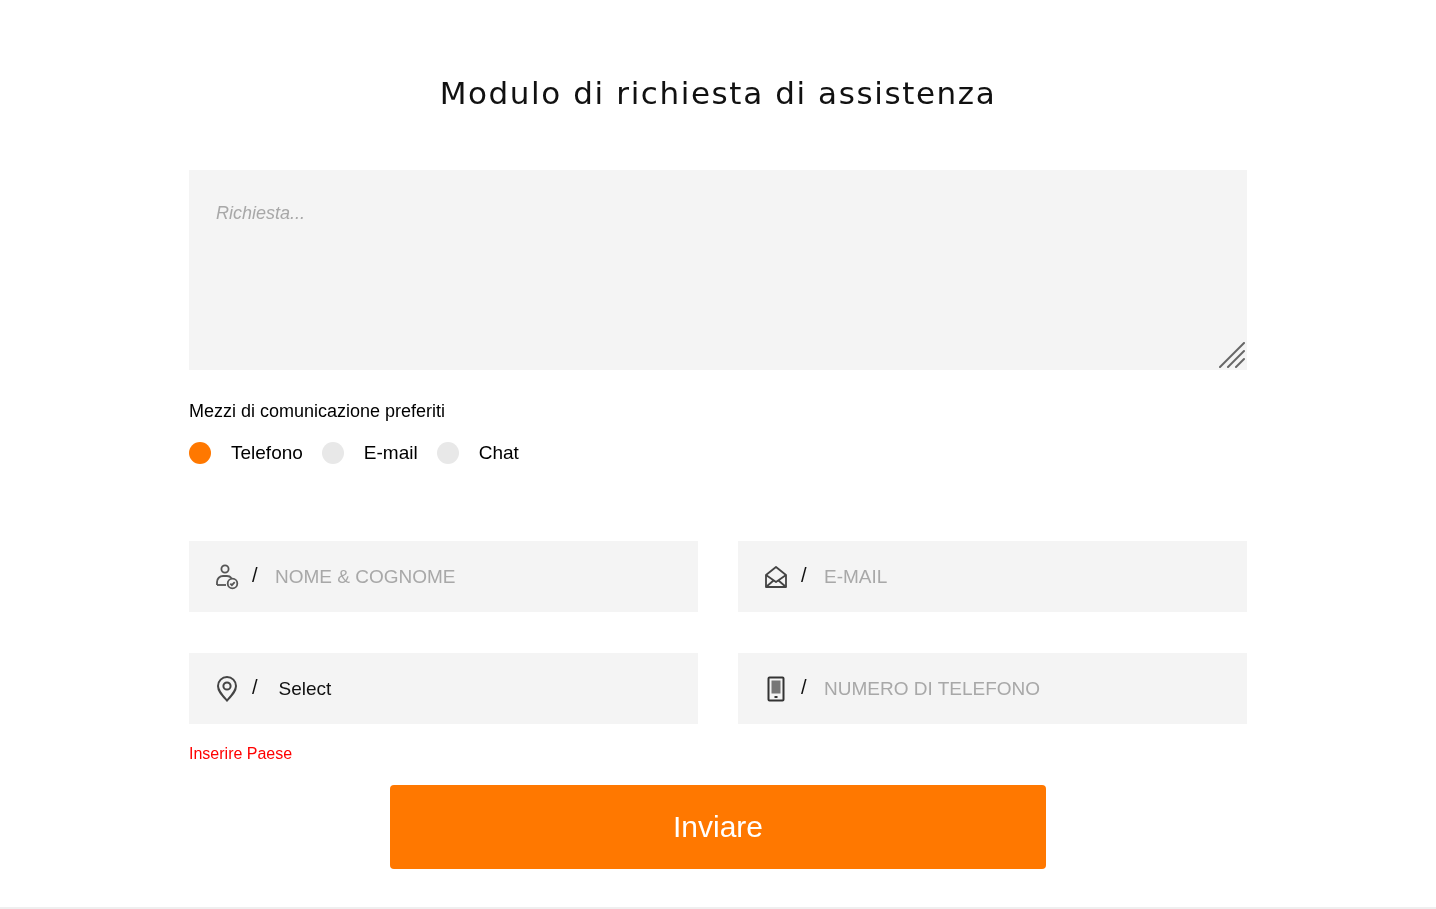 This screenshot has height=909, width=1436. Describe the element at coordinates (390, 453) in the screenshot. I see `radio-label: E-mail` at that location.